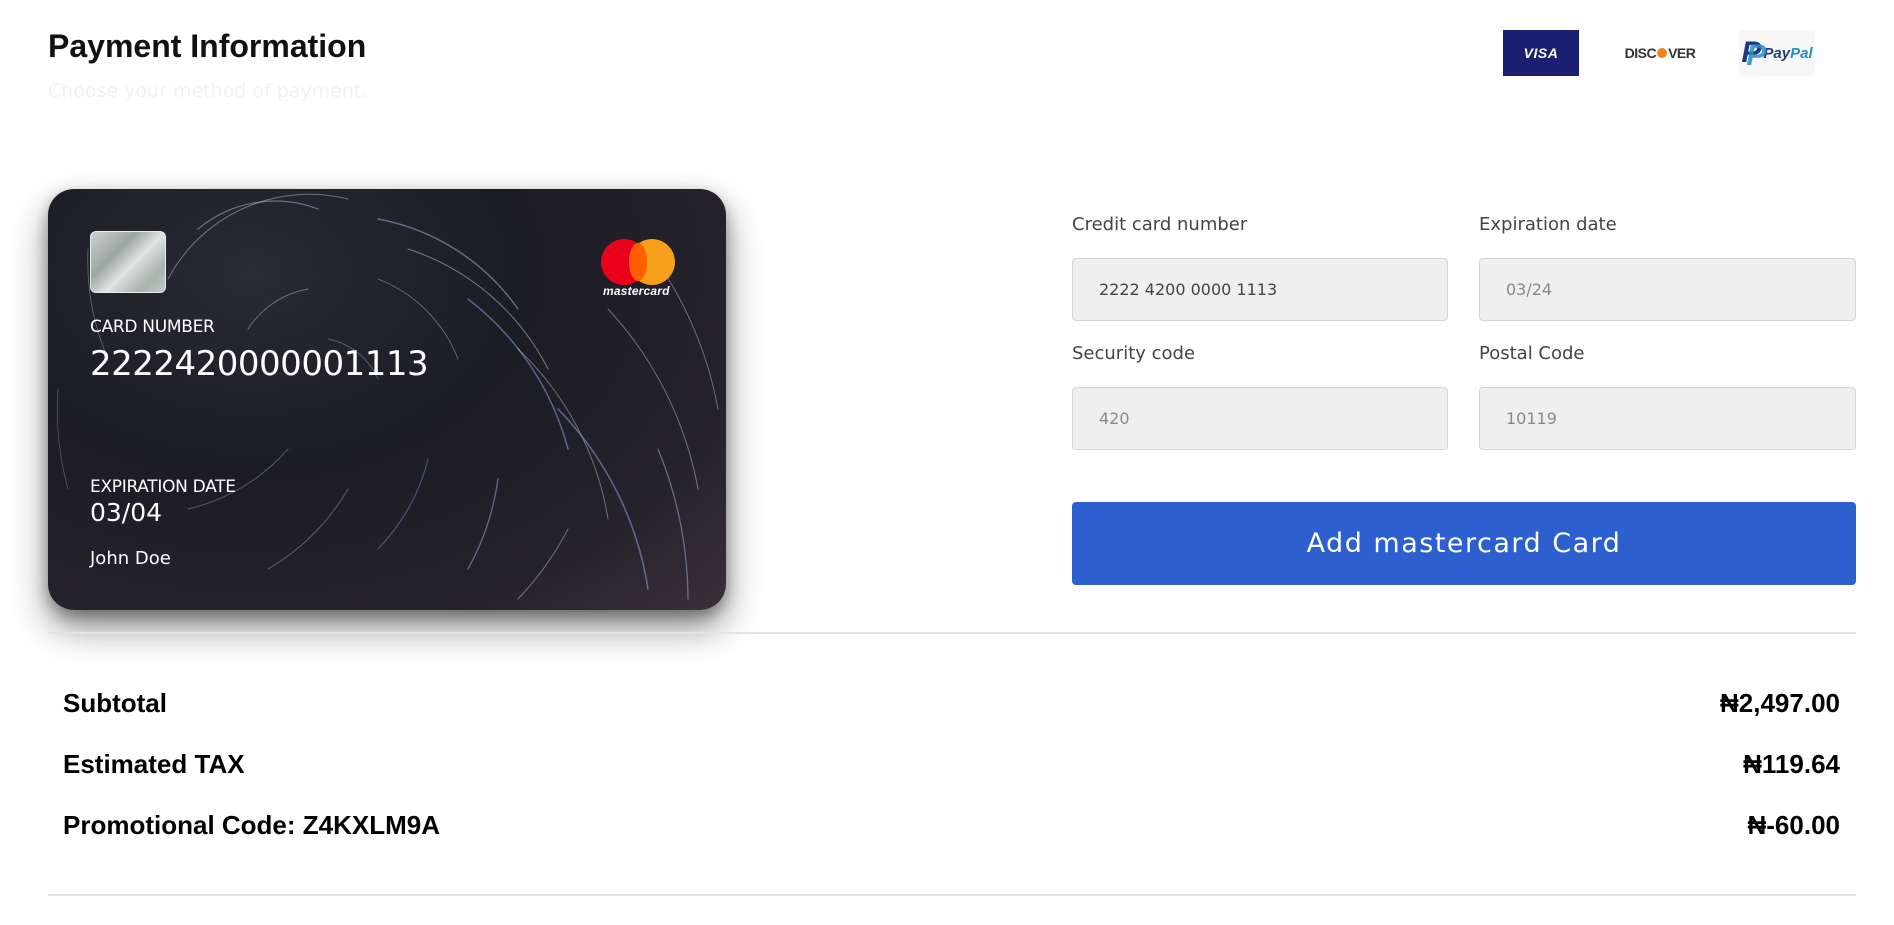 This screenshot has width=1894, height=925. I want to click on paypal-wordmark-pay: Pay, so click(1777, 53).